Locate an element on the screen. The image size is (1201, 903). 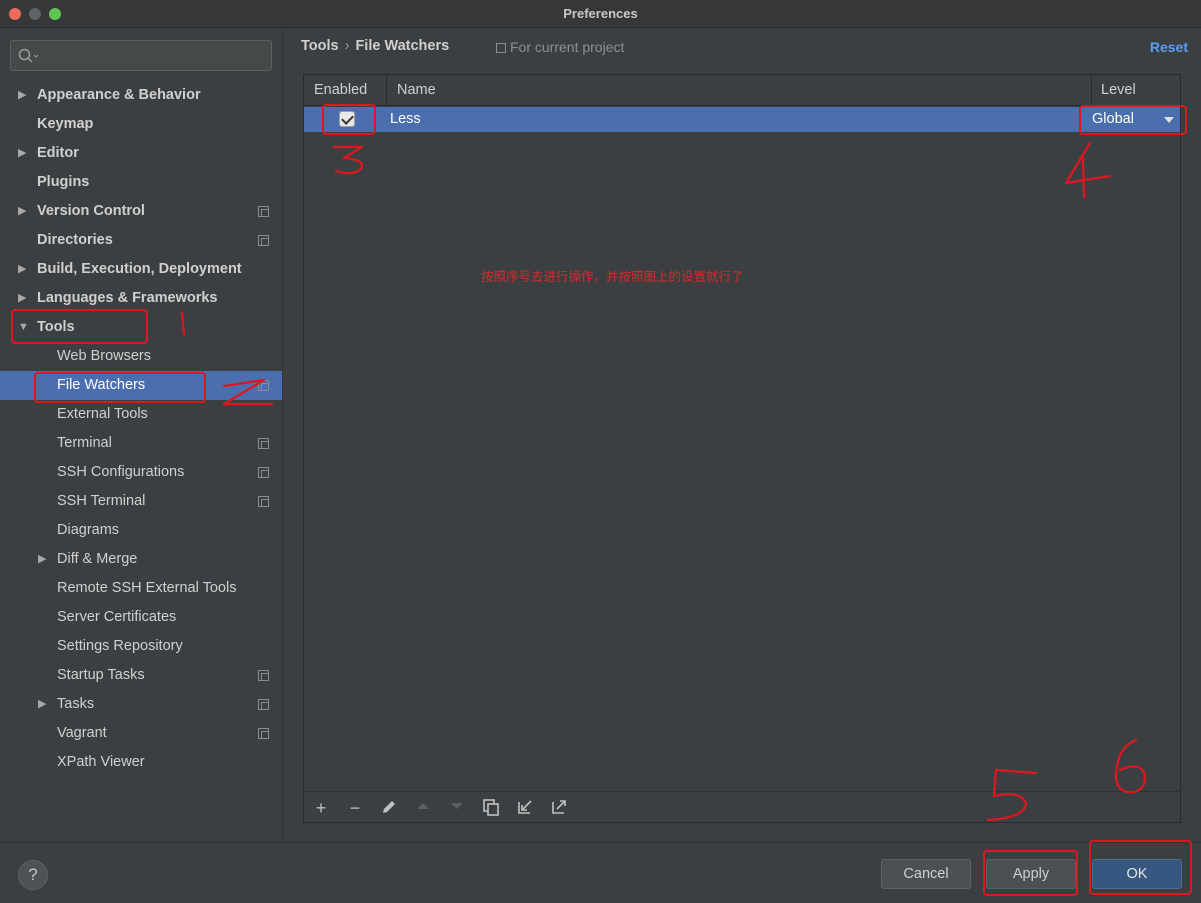
ok-button: OK is located at coordinates (1137, 874).